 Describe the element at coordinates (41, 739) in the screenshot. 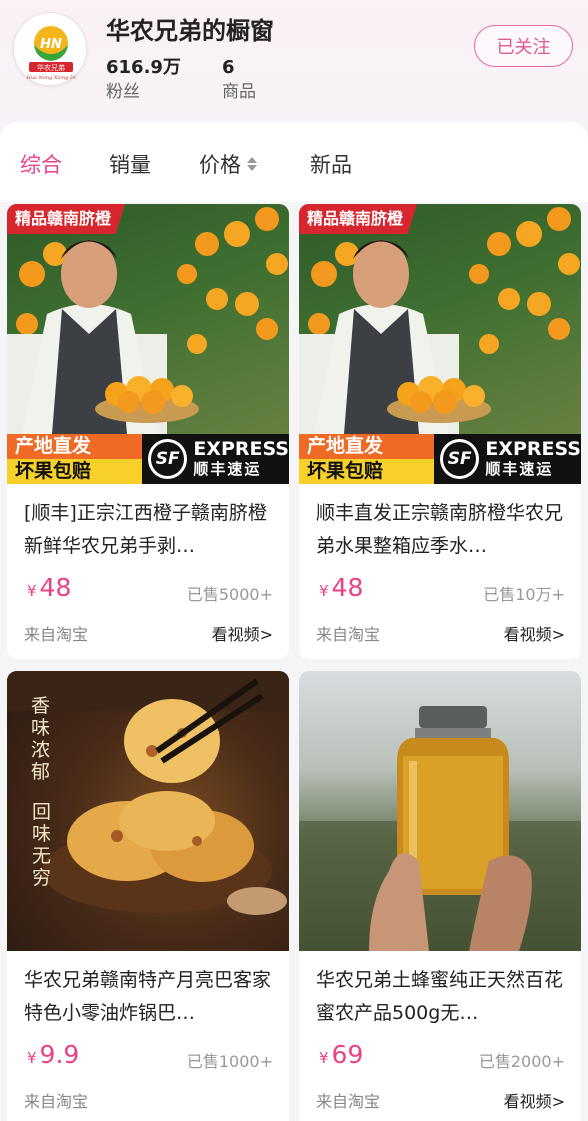

I see `image-slogan-1: 香味浓郁` at that location.